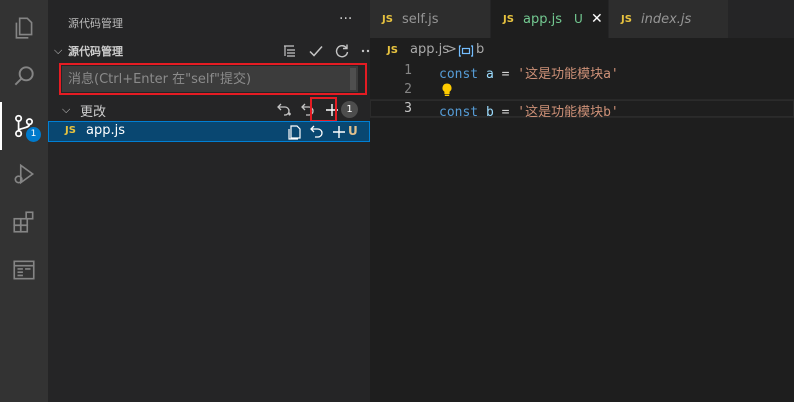  I want to click on variable-icon, so click(466, 51).